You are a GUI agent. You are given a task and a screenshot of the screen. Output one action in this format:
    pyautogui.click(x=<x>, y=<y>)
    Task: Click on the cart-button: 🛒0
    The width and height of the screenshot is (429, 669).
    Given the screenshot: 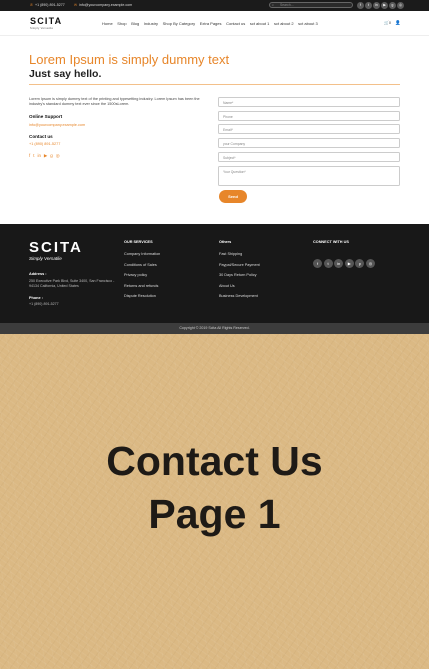 What is the action you would take?
    pyautogui.click(x=387, y=22)
    